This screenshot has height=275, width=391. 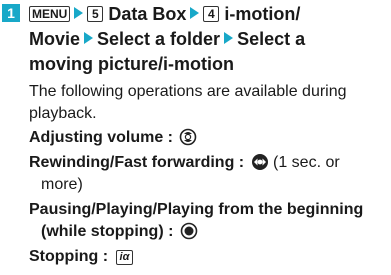 What do you see at coordinates (102, 231) in the screenshot?
I see `operation-label-continued: (while stopping)` at bounding box center [102, 231].